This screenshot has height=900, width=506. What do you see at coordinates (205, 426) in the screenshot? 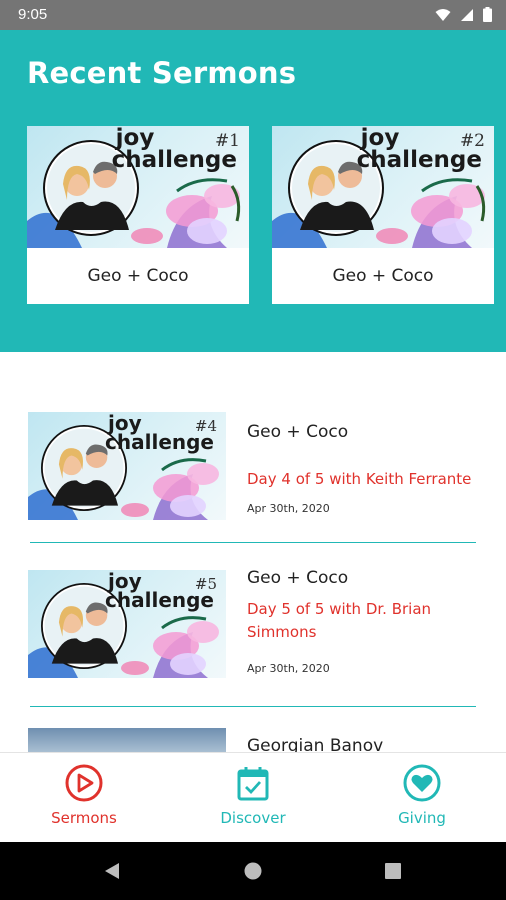
I see `episode-number: #4` at bounding box center [205, 426].